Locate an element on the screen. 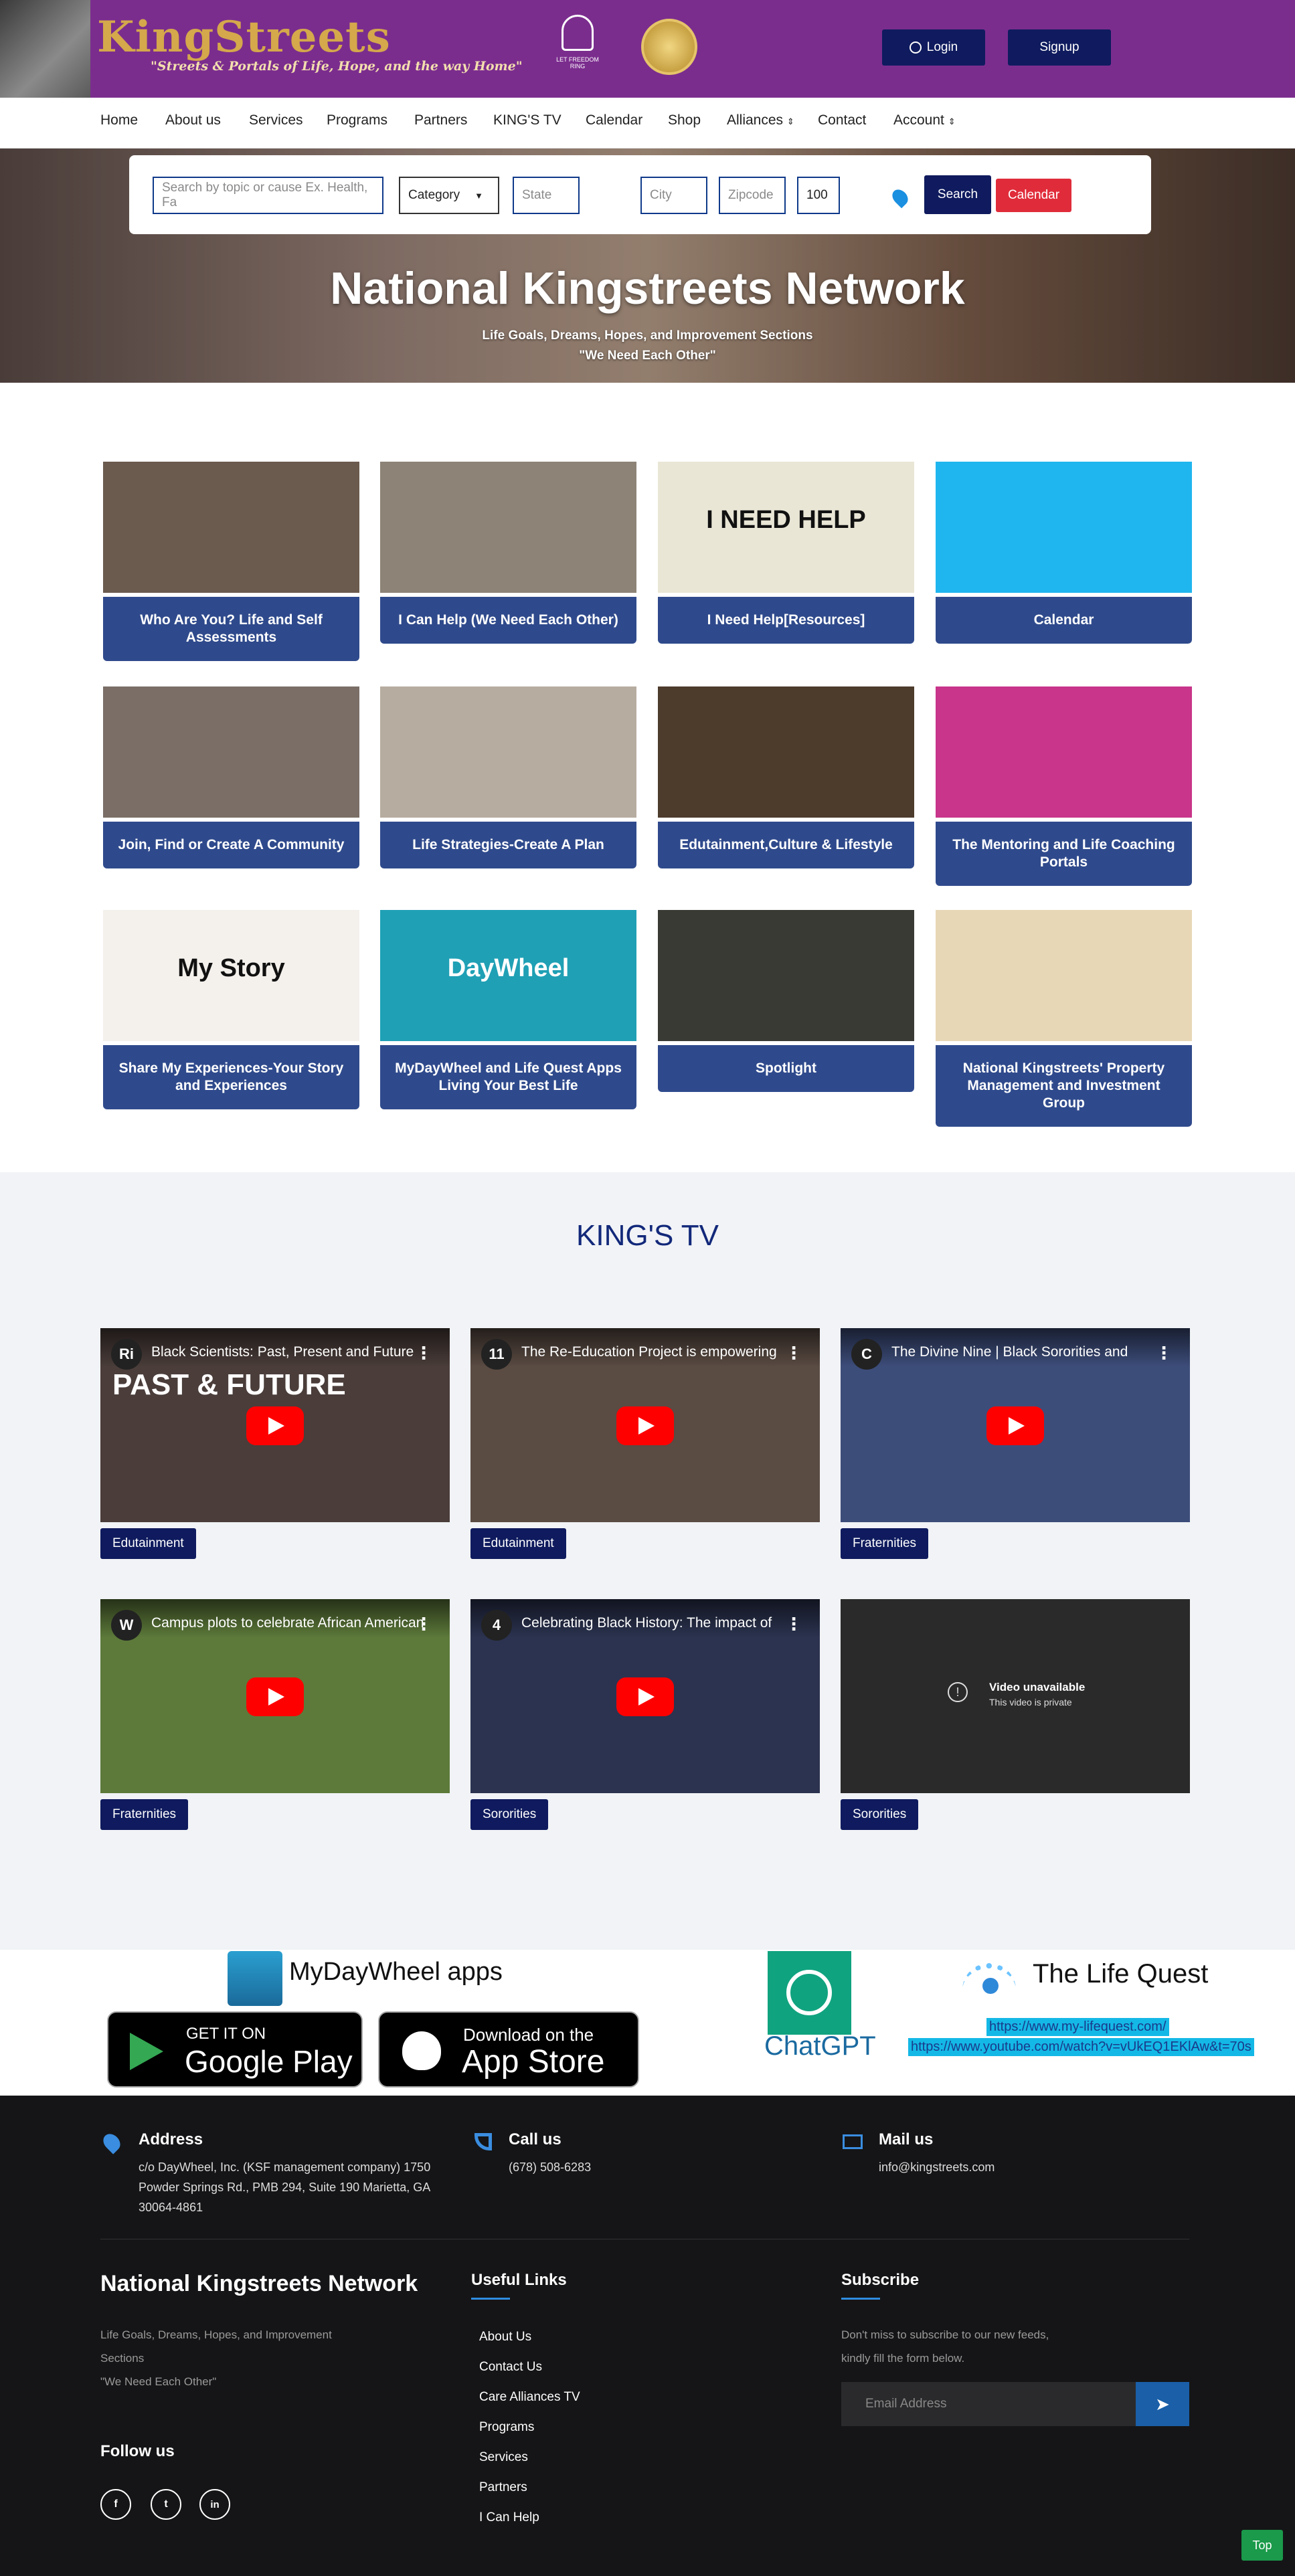 The image size is (1295, 2576). portal-card-image: DayWheel is located at coordinates (508, 975).